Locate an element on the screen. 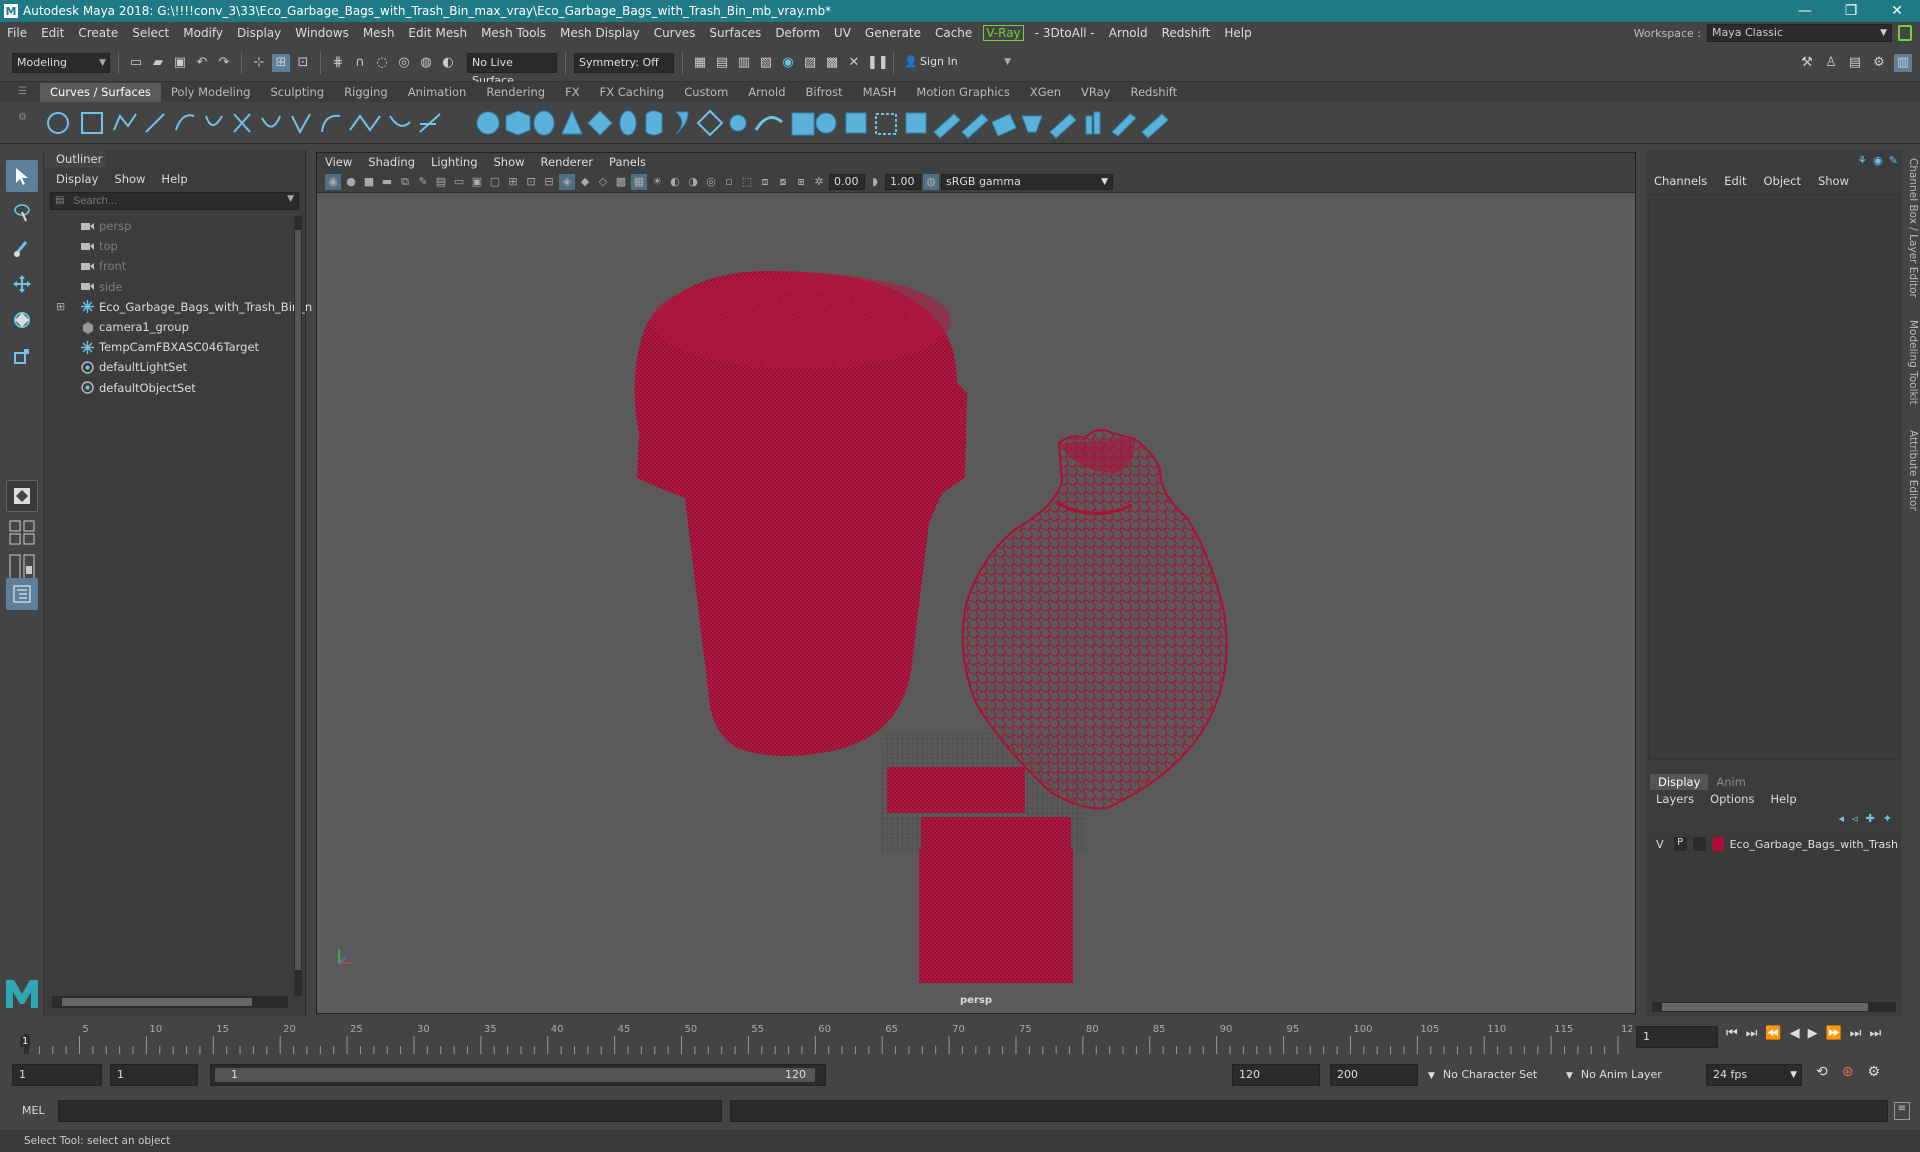 This screenshot has height=1152, width=1920. layer-horizontal-scrollbar is located at coordinates (1774, 1007).